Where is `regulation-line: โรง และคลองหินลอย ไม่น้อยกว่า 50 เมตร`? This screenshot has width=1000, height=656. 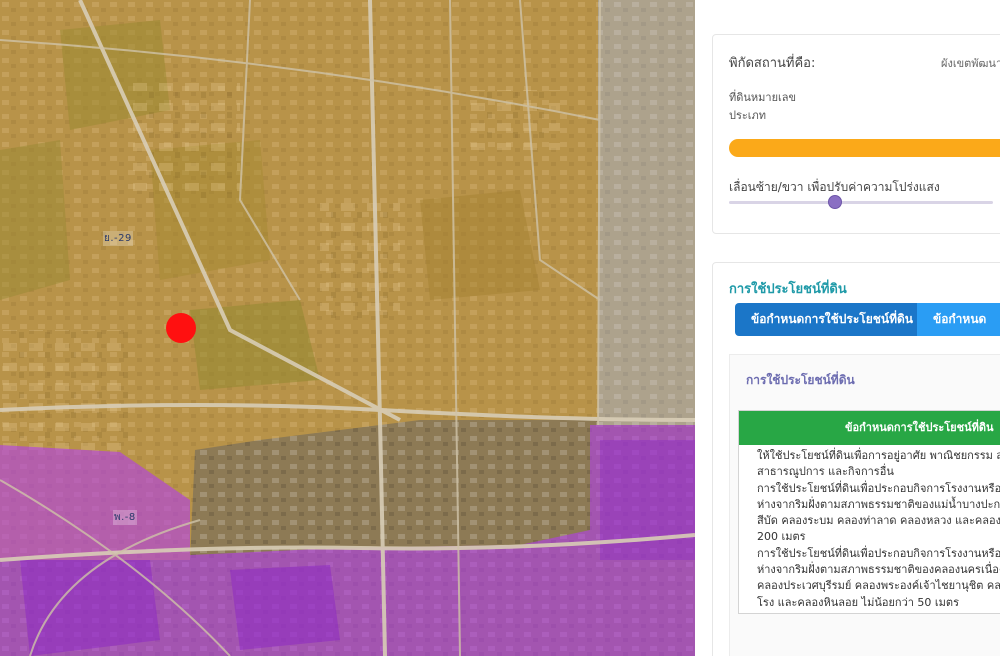 regulation-line: โรง และคลองหินลอย ไม่น้อยกว่า 50 เมตร is located at coordinates (858, 602).